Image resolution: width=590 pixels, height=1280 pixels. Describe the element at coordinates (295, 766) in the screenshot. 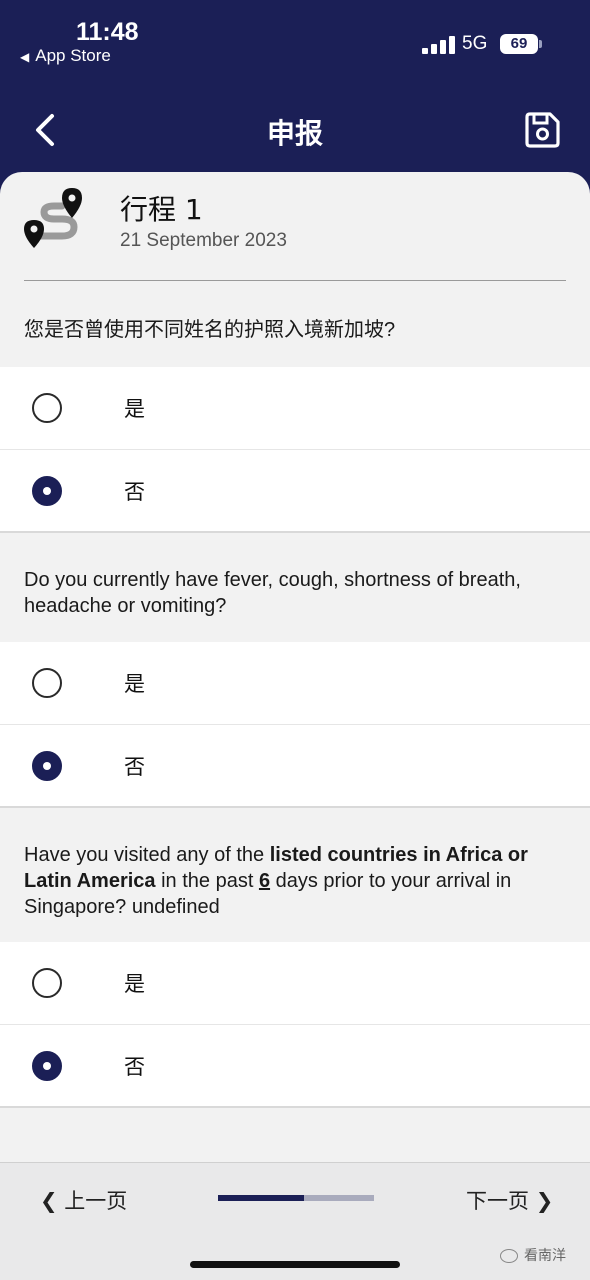

I see `q2-option-no: 否` at that location.